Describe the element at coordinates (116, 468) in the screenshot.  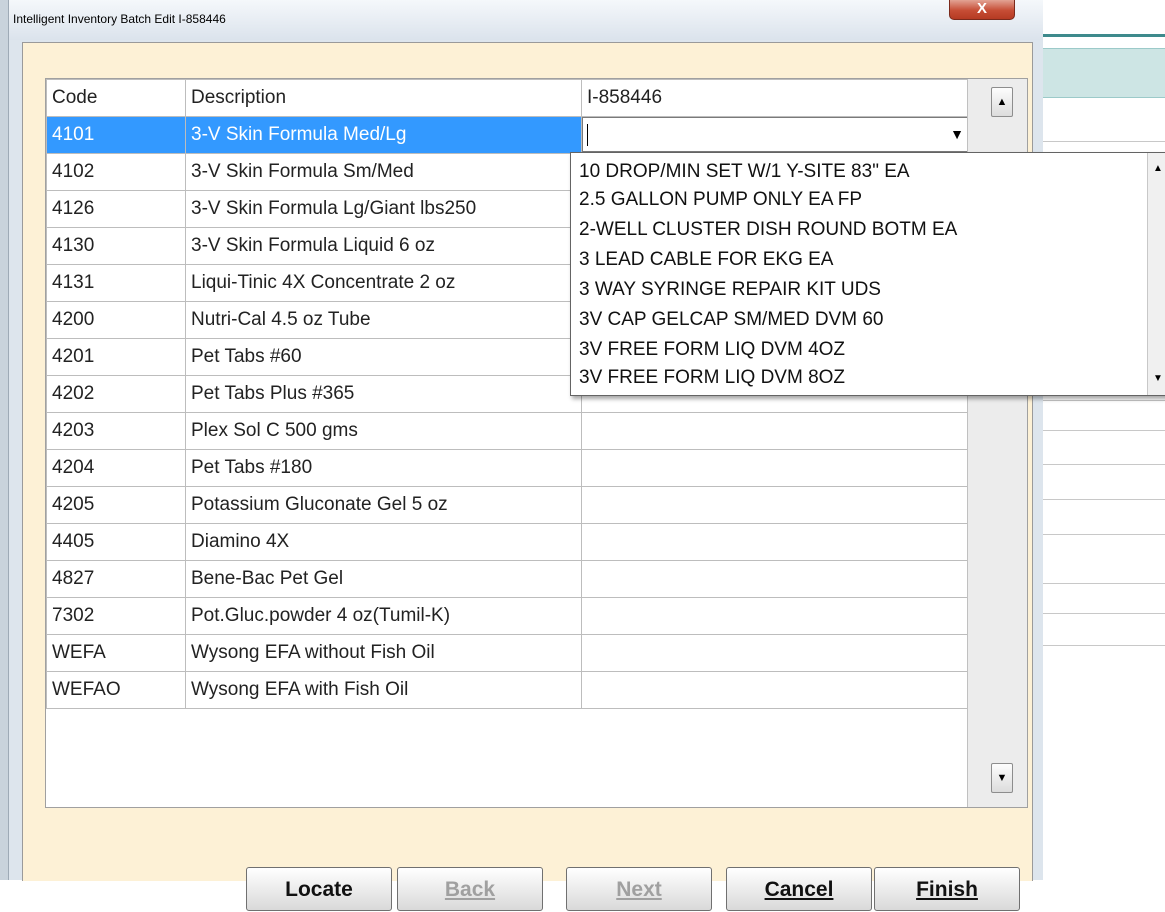
I see `code-cell: 4204` at that location.